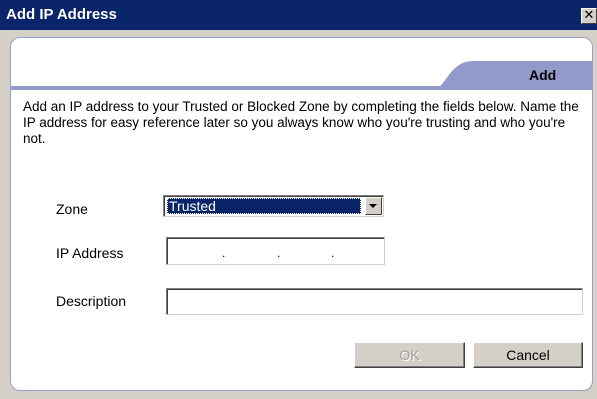 The image size is (597, 399). Describe the element at coordinates (298, 15) in the screenshot. I see `title-bar: Add IP Address ✕` at that location.